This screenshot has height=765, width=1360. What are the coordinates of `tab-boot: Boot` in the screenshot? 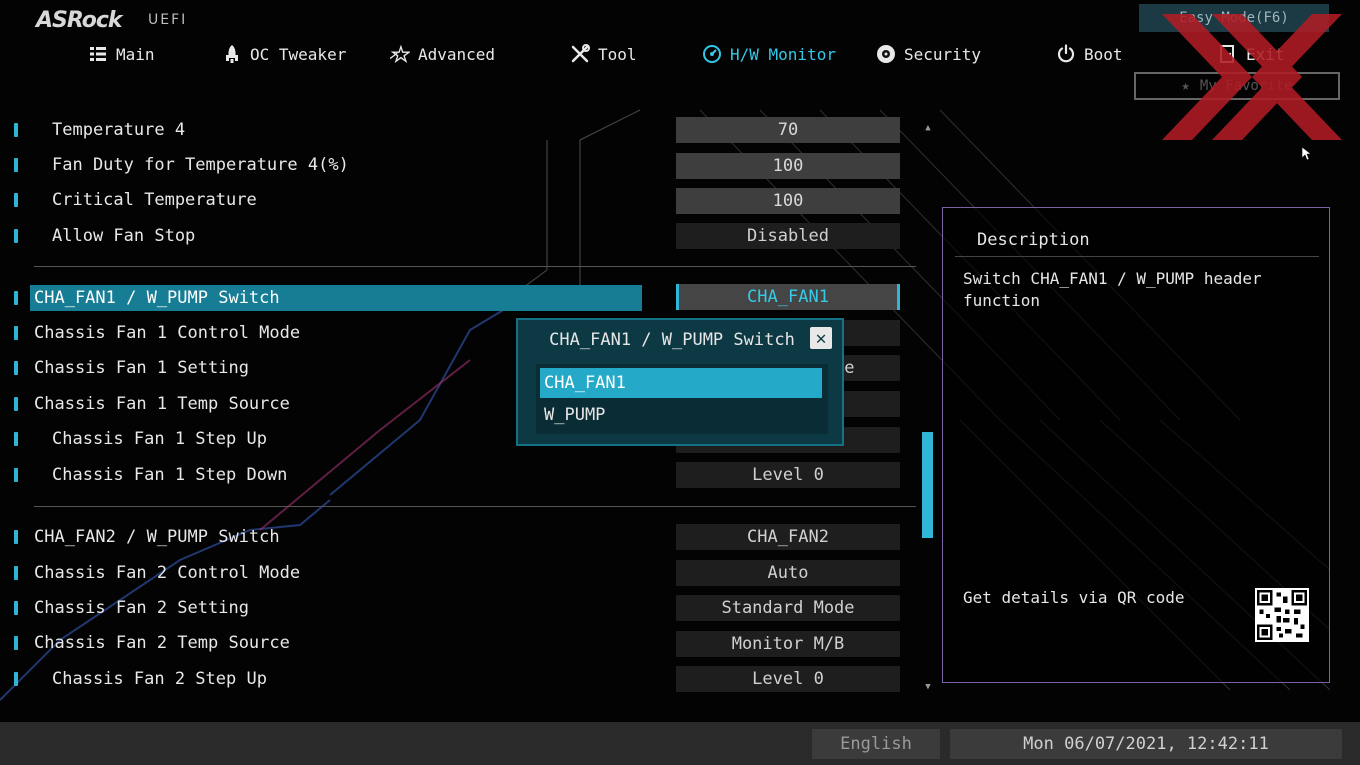 It's located at (1089, 54).